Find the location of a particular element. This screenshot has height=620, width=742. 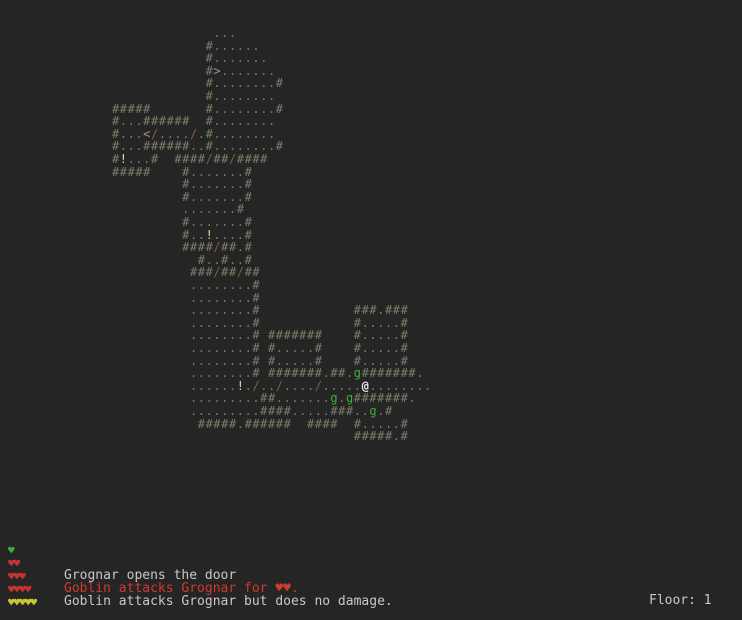

floor-indicator: Floor: 1 is located at coordinates (680, 600).